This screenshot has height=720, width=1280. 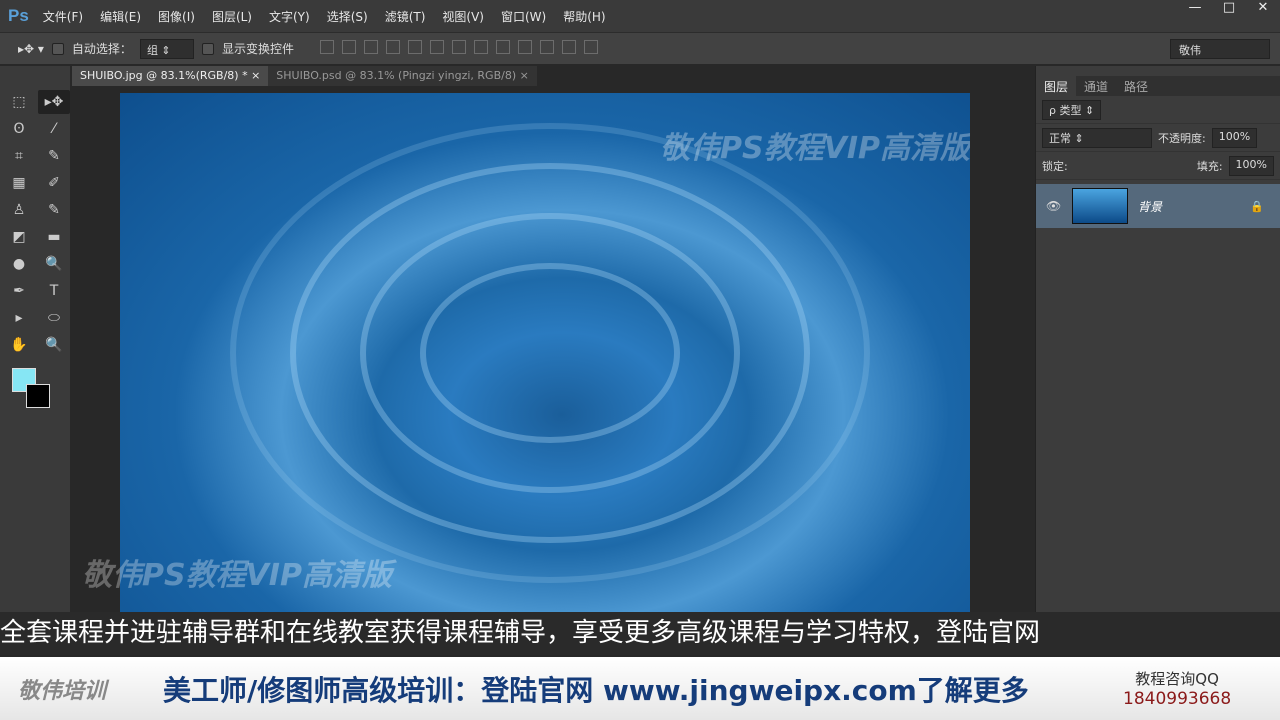 I want to click on pen-tool-icon: ✒, so click(x=19, y=291).